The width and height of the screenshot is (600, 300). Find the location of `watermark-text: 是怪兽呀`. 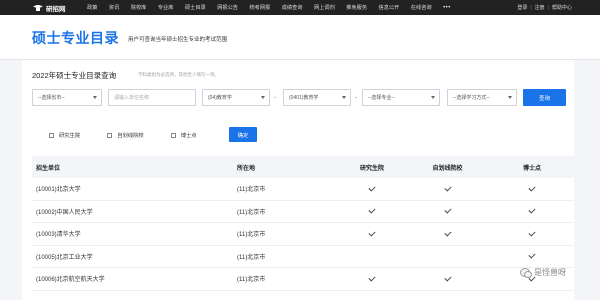

watermark-text: 是怪兽呀 is located at coordinates (550, 272).